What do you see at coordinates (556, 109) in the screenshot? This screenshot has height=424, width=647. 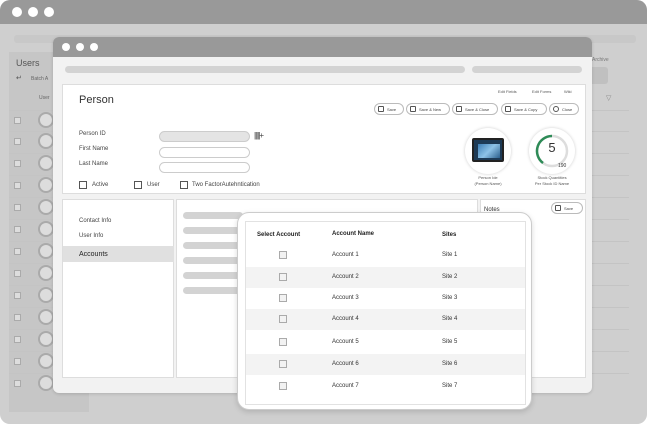 I see `close-icon` at bounding box center [556, 109].